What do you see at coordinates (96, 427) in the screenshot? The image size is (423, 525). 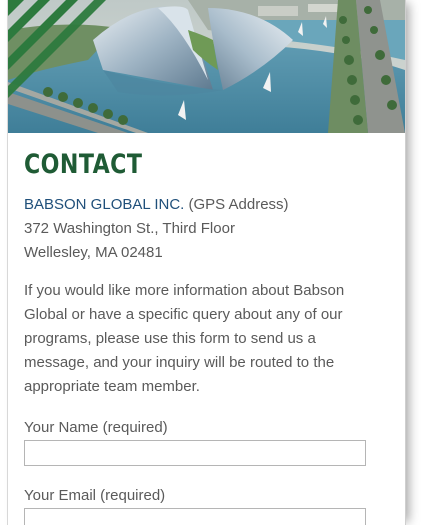 I see `name-label: Your Name (required)` at bounding box center [96, 427].